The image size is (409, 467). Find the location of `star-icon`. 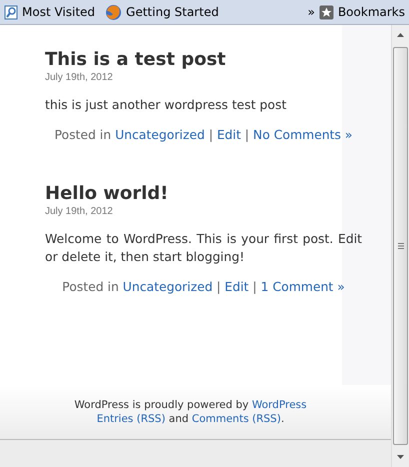

star-icon is located at coordinates (326, 12).